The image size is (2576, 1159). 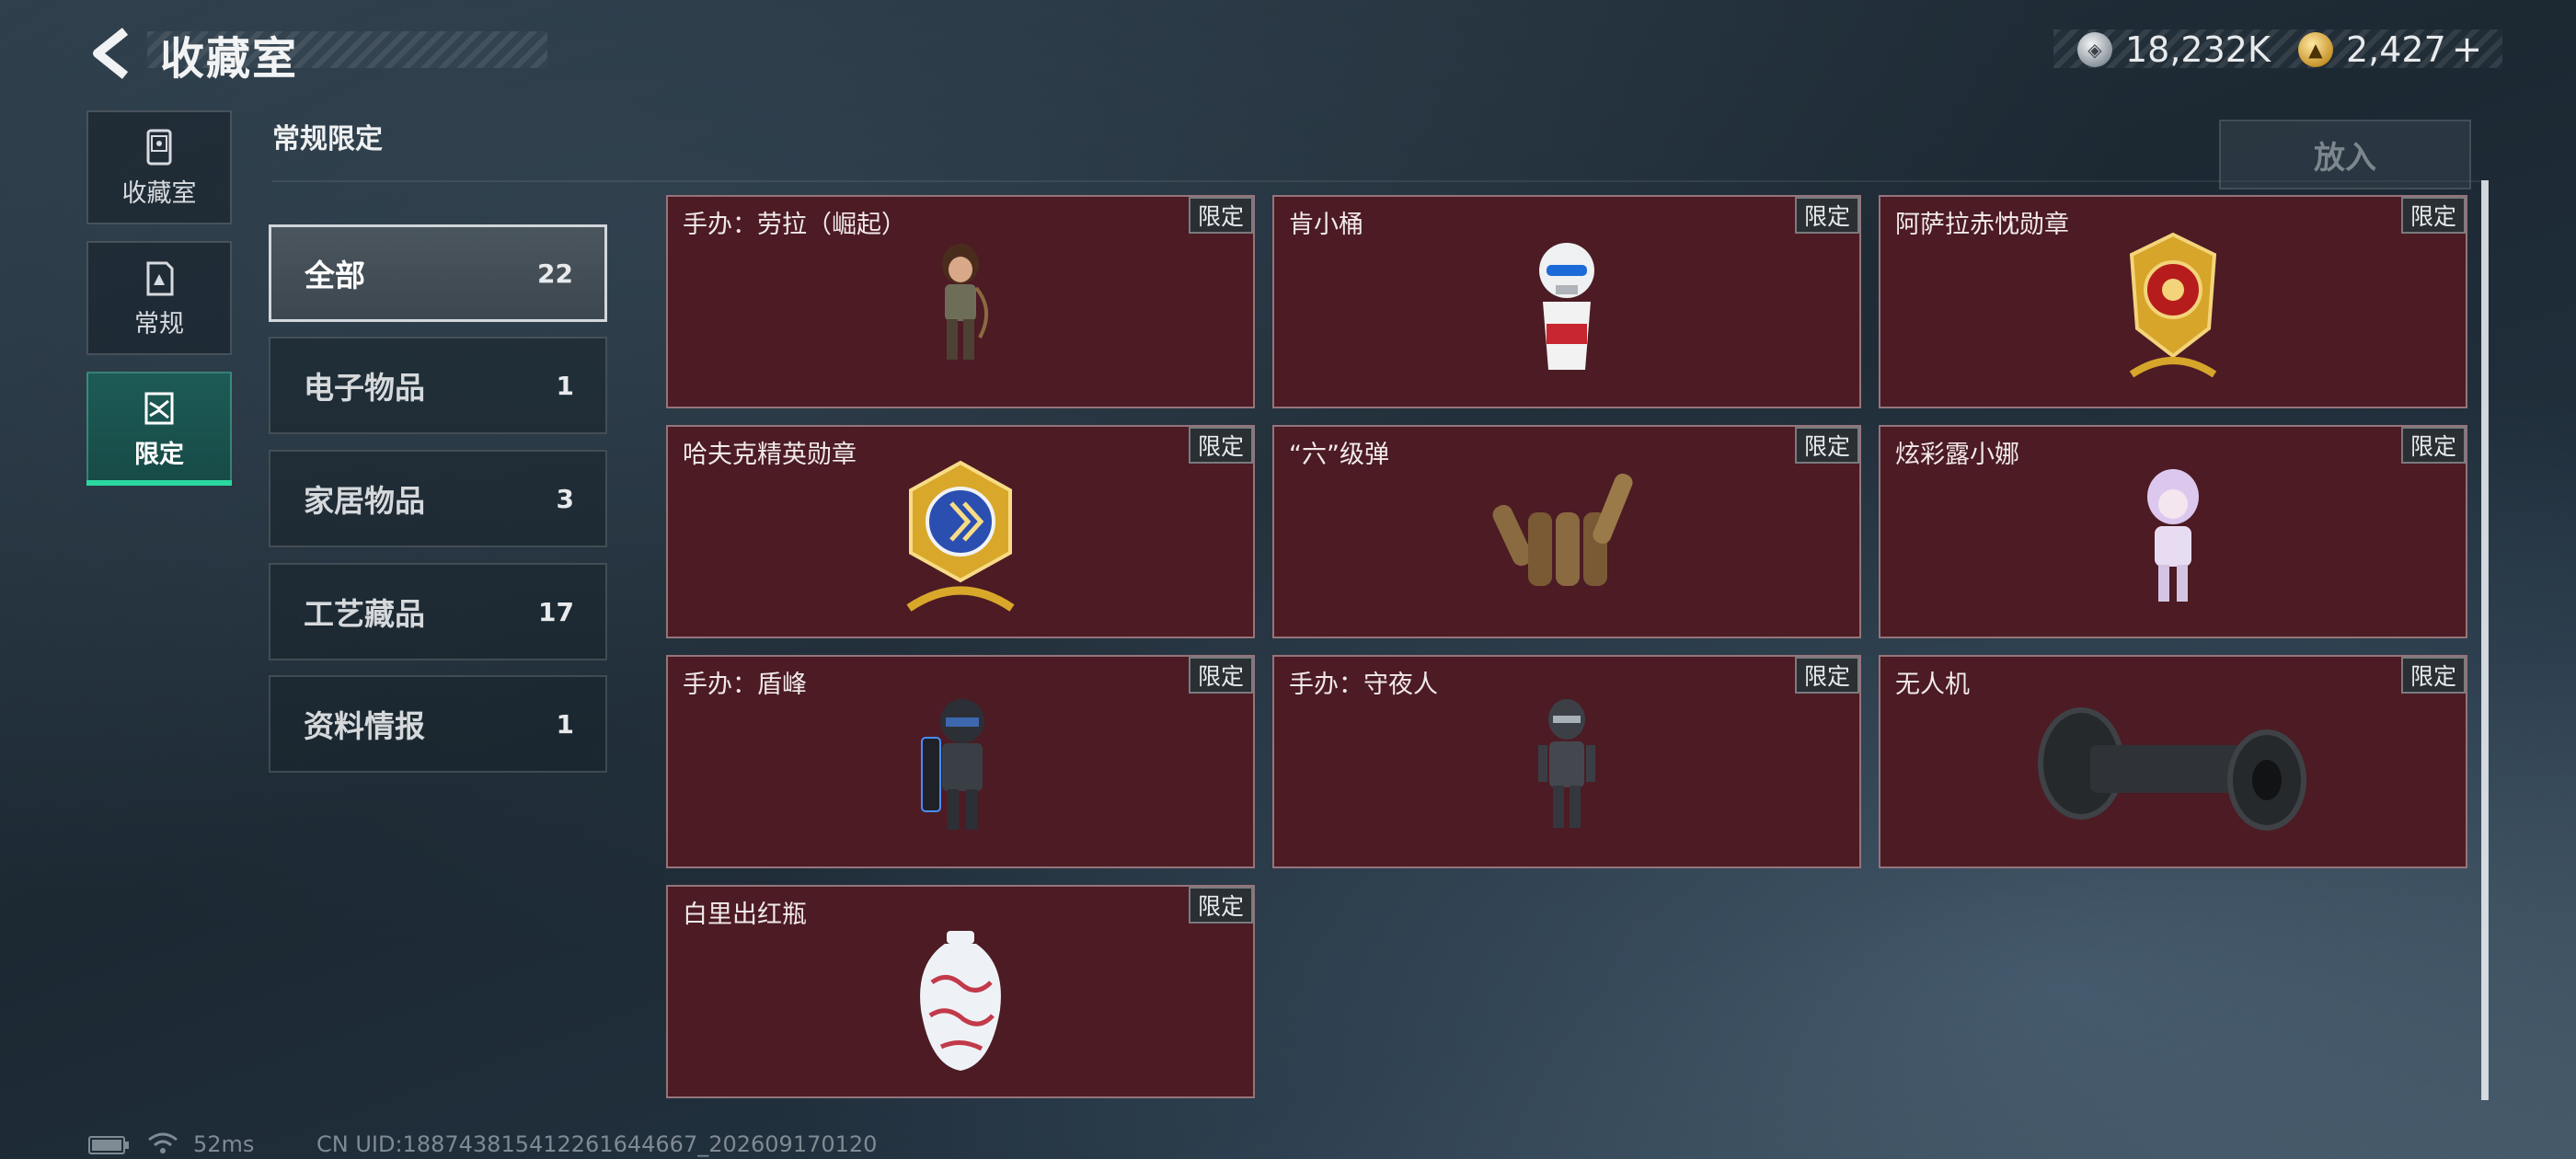 I want to click on category-all: 全部 22, so click(x=438, y=273).